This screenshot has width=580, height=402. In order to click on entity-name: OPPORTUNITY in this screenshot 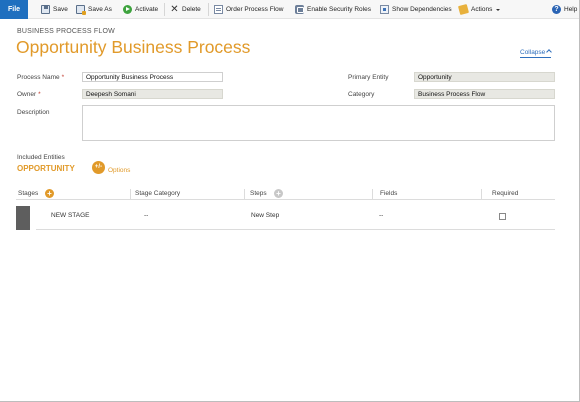, I will do `click(46, 168)`.